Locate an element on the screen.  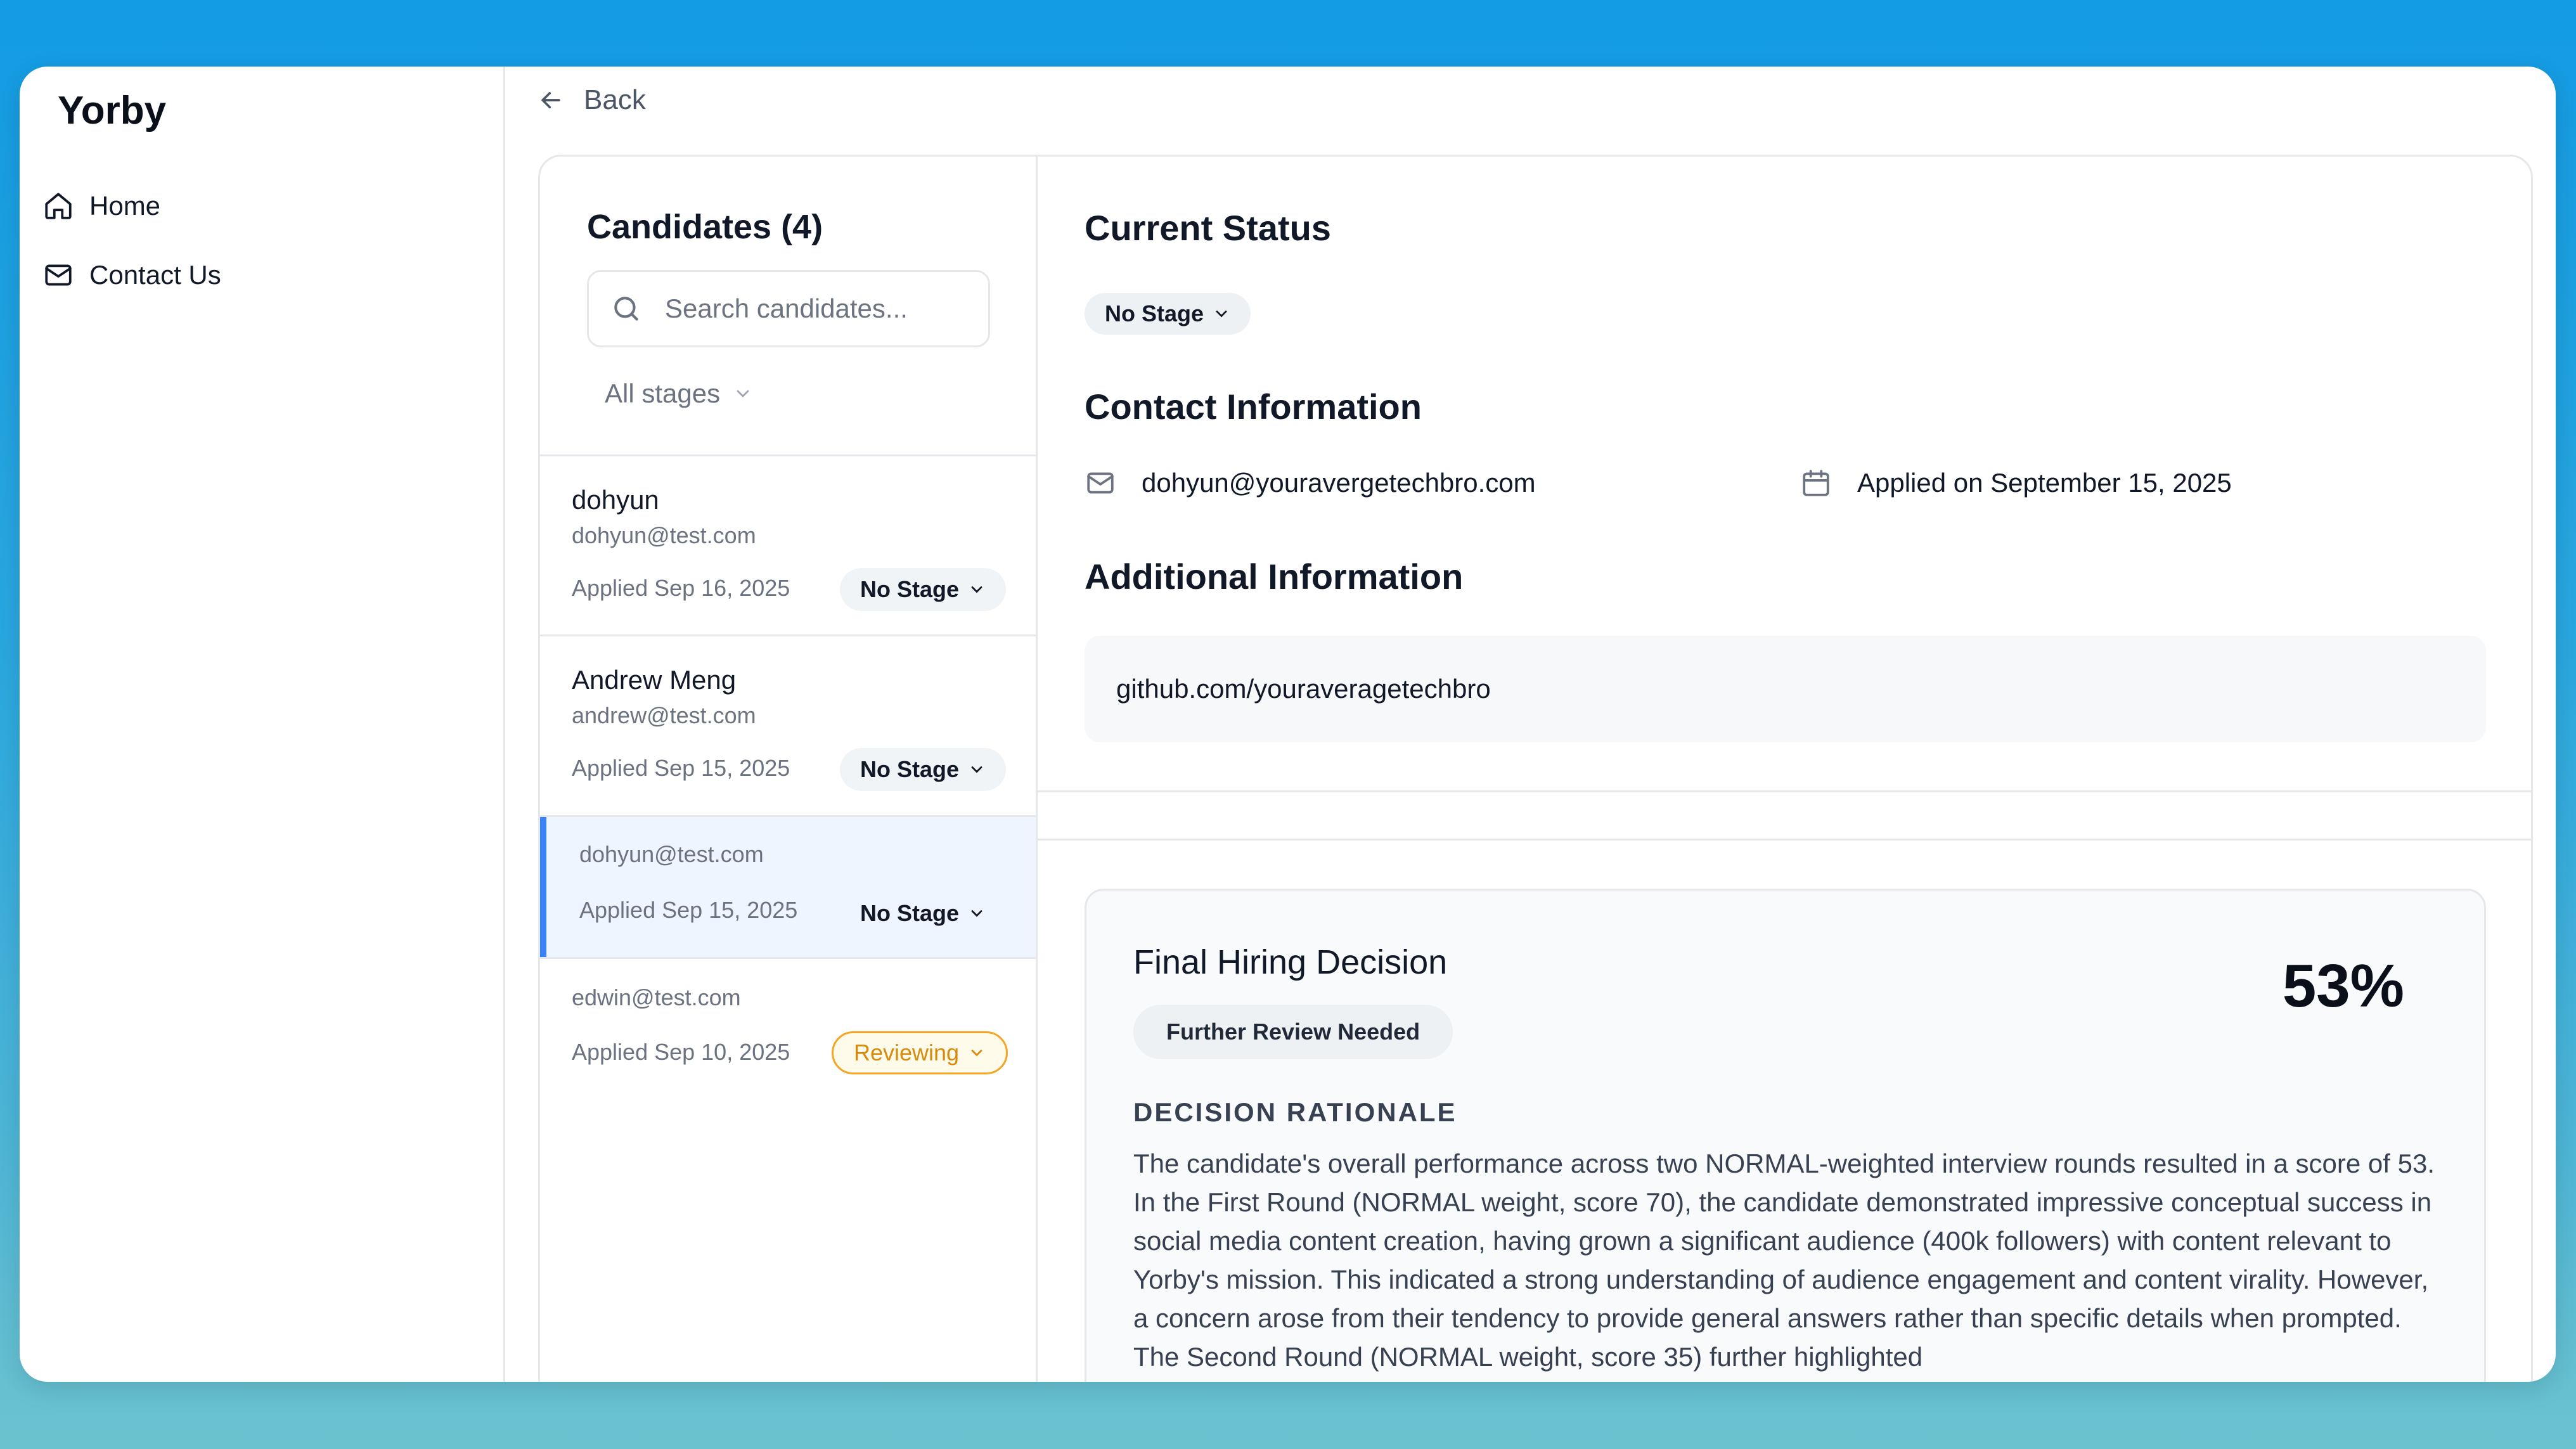
search-box is located at coordinates (788, 308).